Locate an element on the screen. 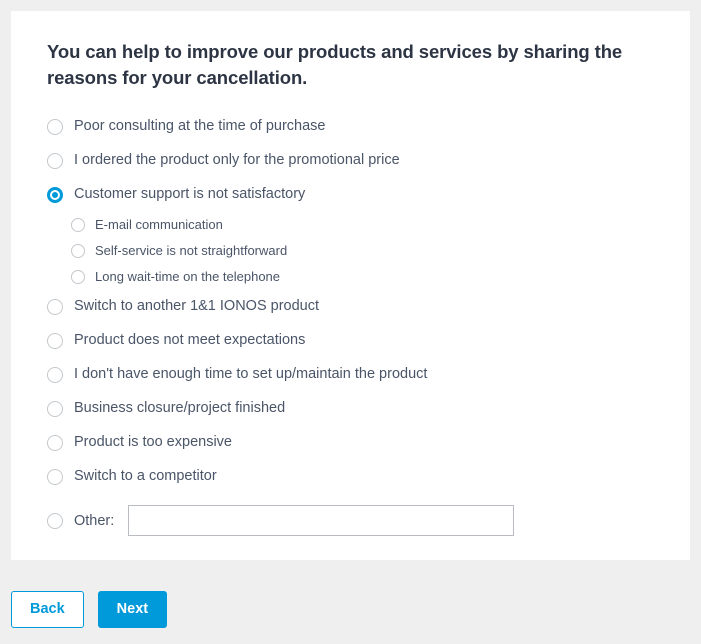  other-reason-input is located at coordinates (321, 521).